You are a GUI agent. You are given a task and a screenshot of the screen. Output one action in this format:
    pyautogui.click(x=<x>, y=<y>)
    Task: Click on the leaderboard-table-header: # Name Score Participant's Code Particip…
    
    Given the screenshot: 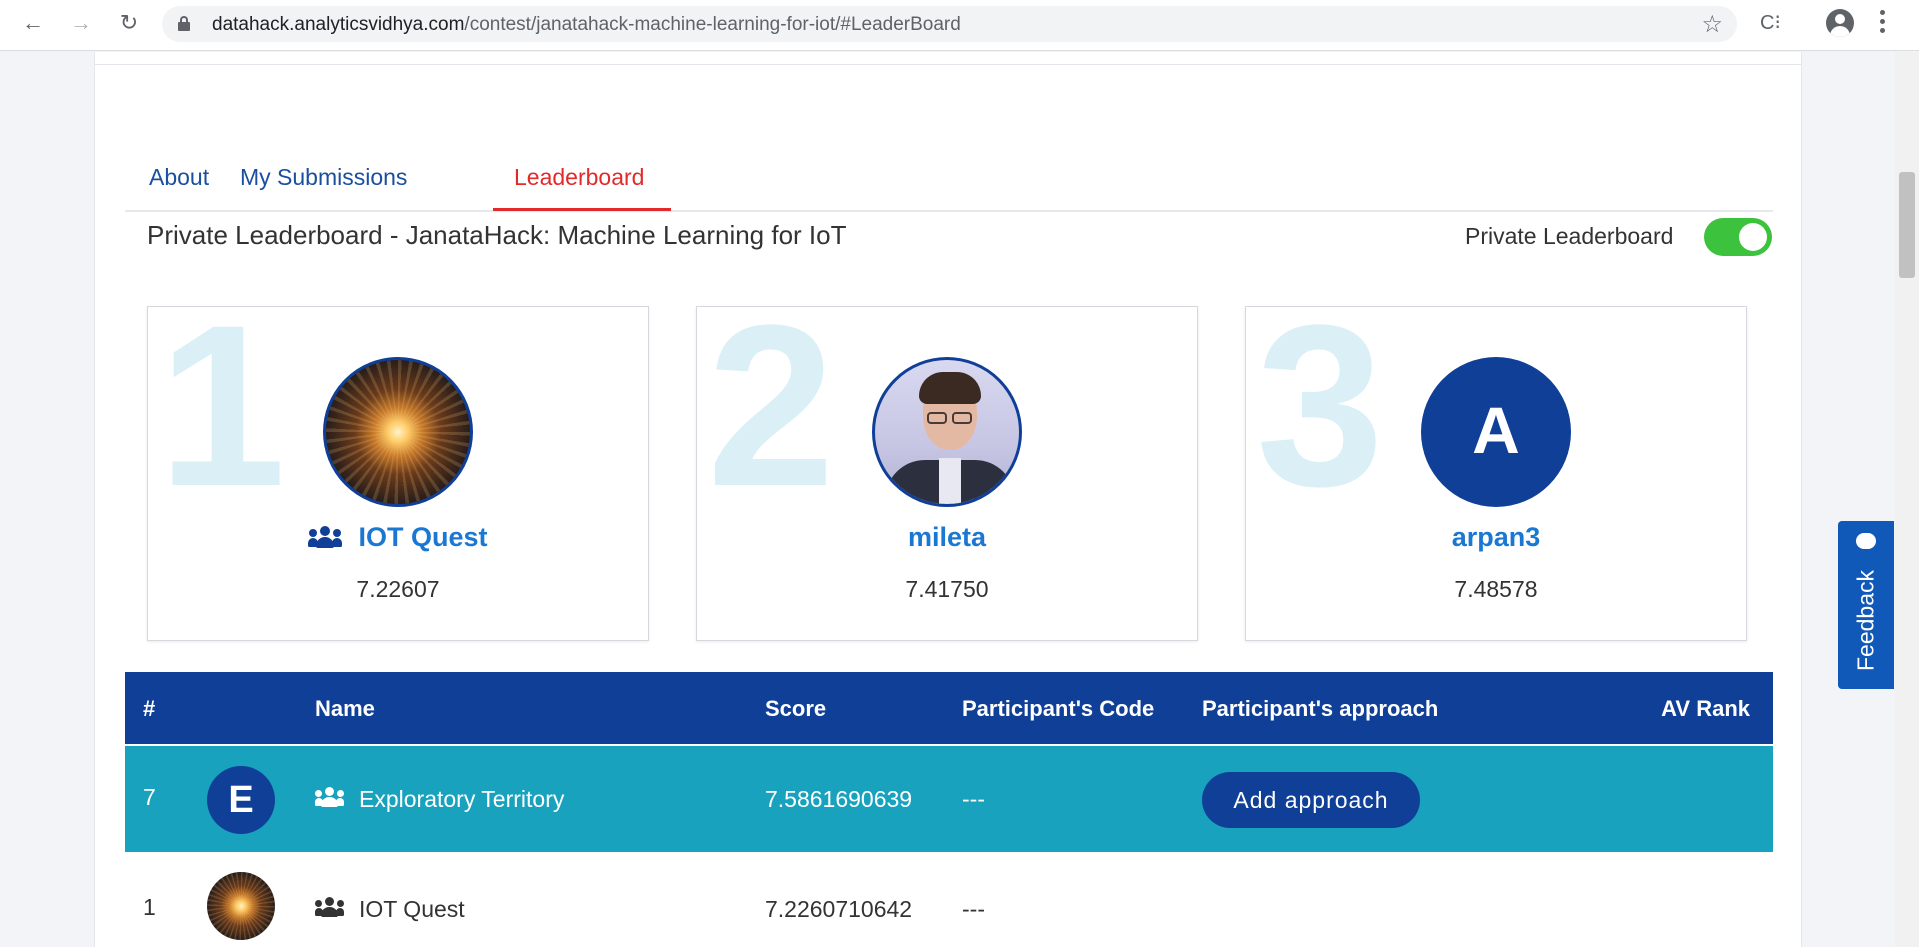 What is the action you would take?
    pyautogui.click(x=949, y=708)
    